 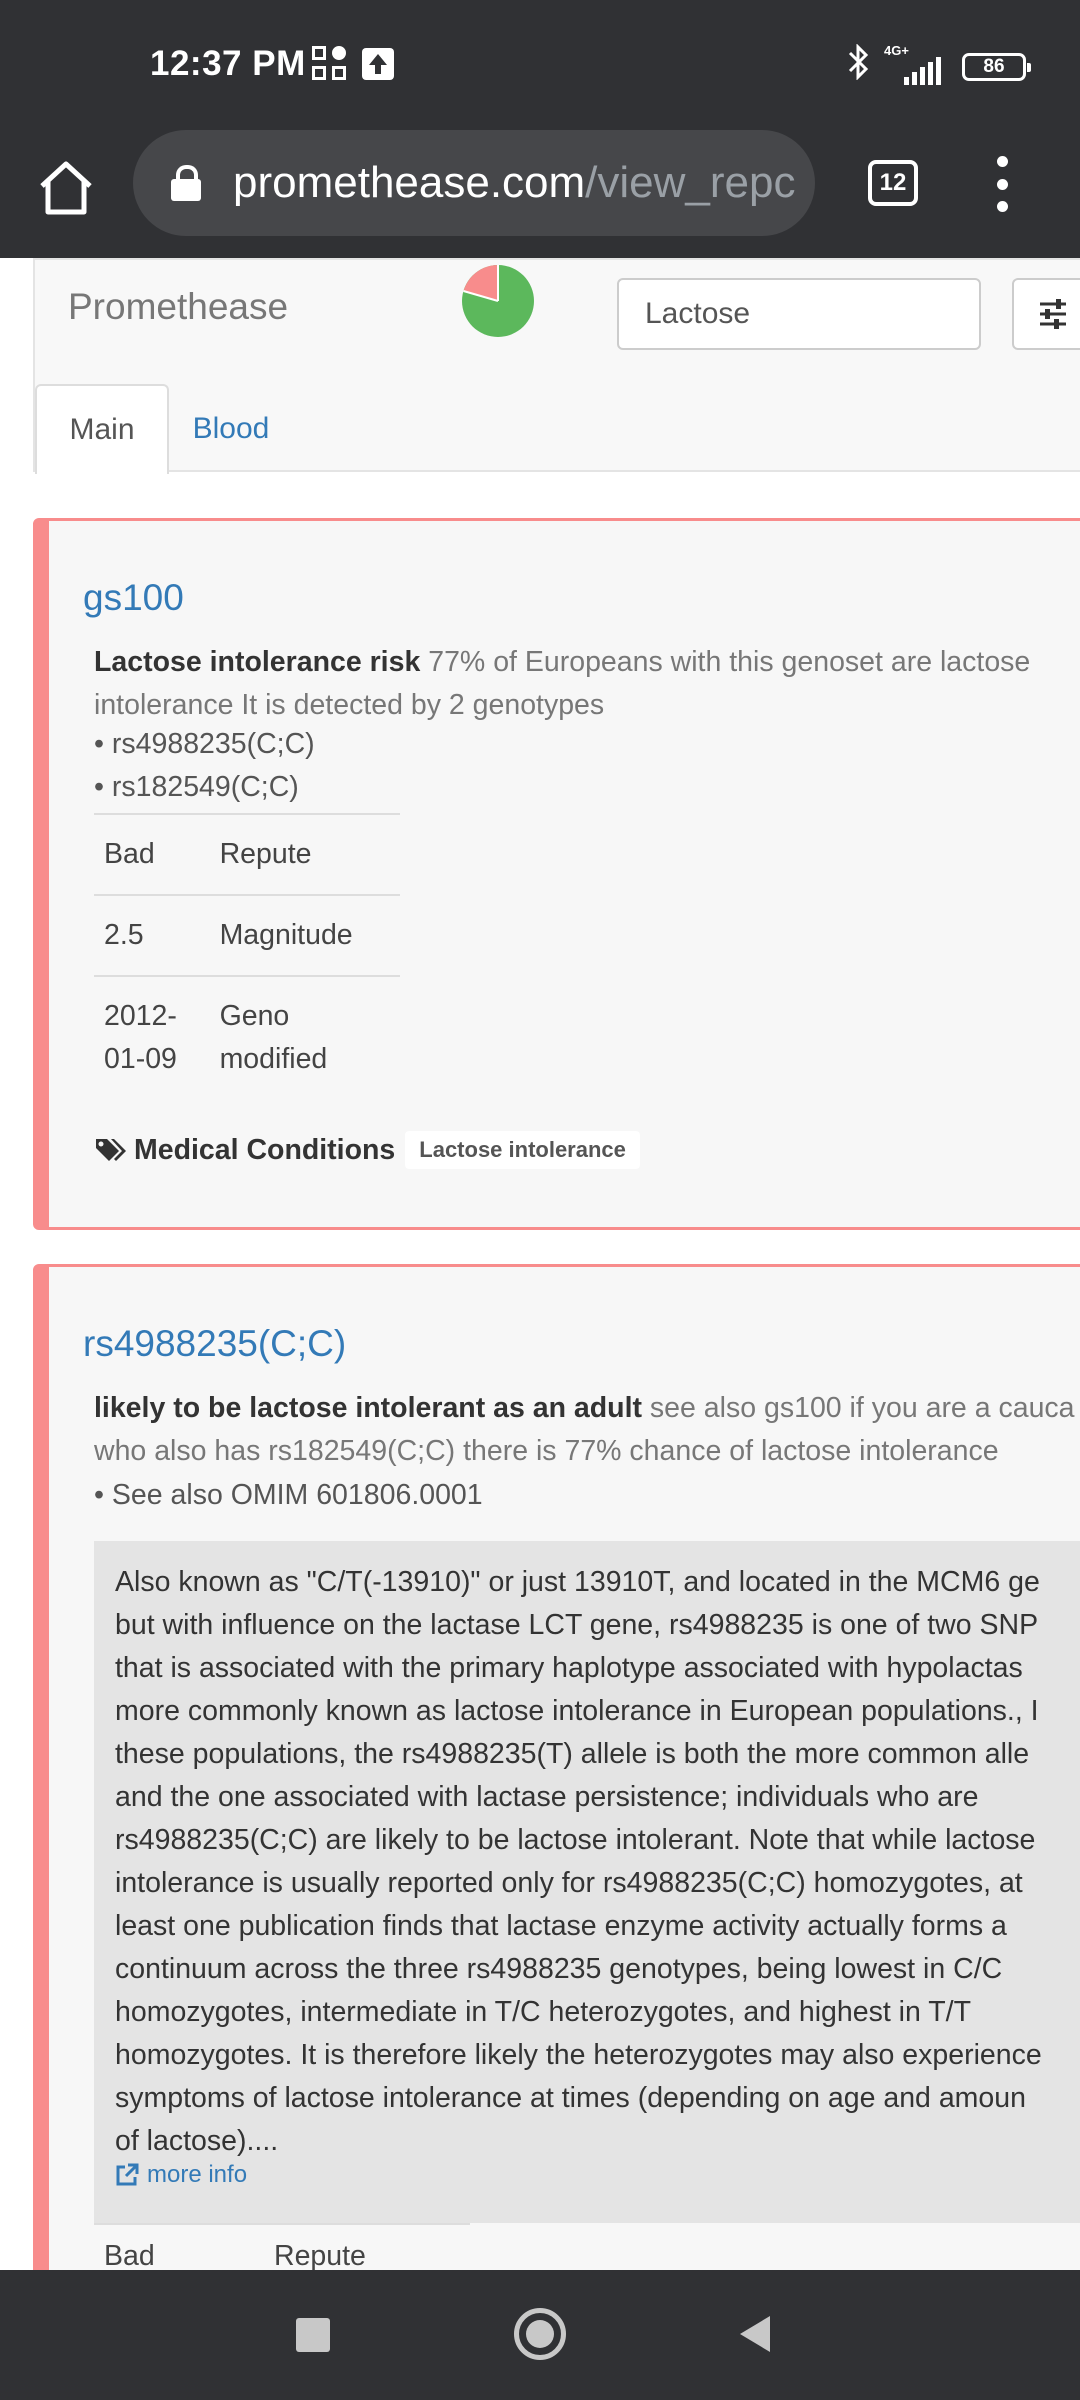 I want to click on browser-toolbar: promethease.com/view_repc 12, so click(x=540, y=194).